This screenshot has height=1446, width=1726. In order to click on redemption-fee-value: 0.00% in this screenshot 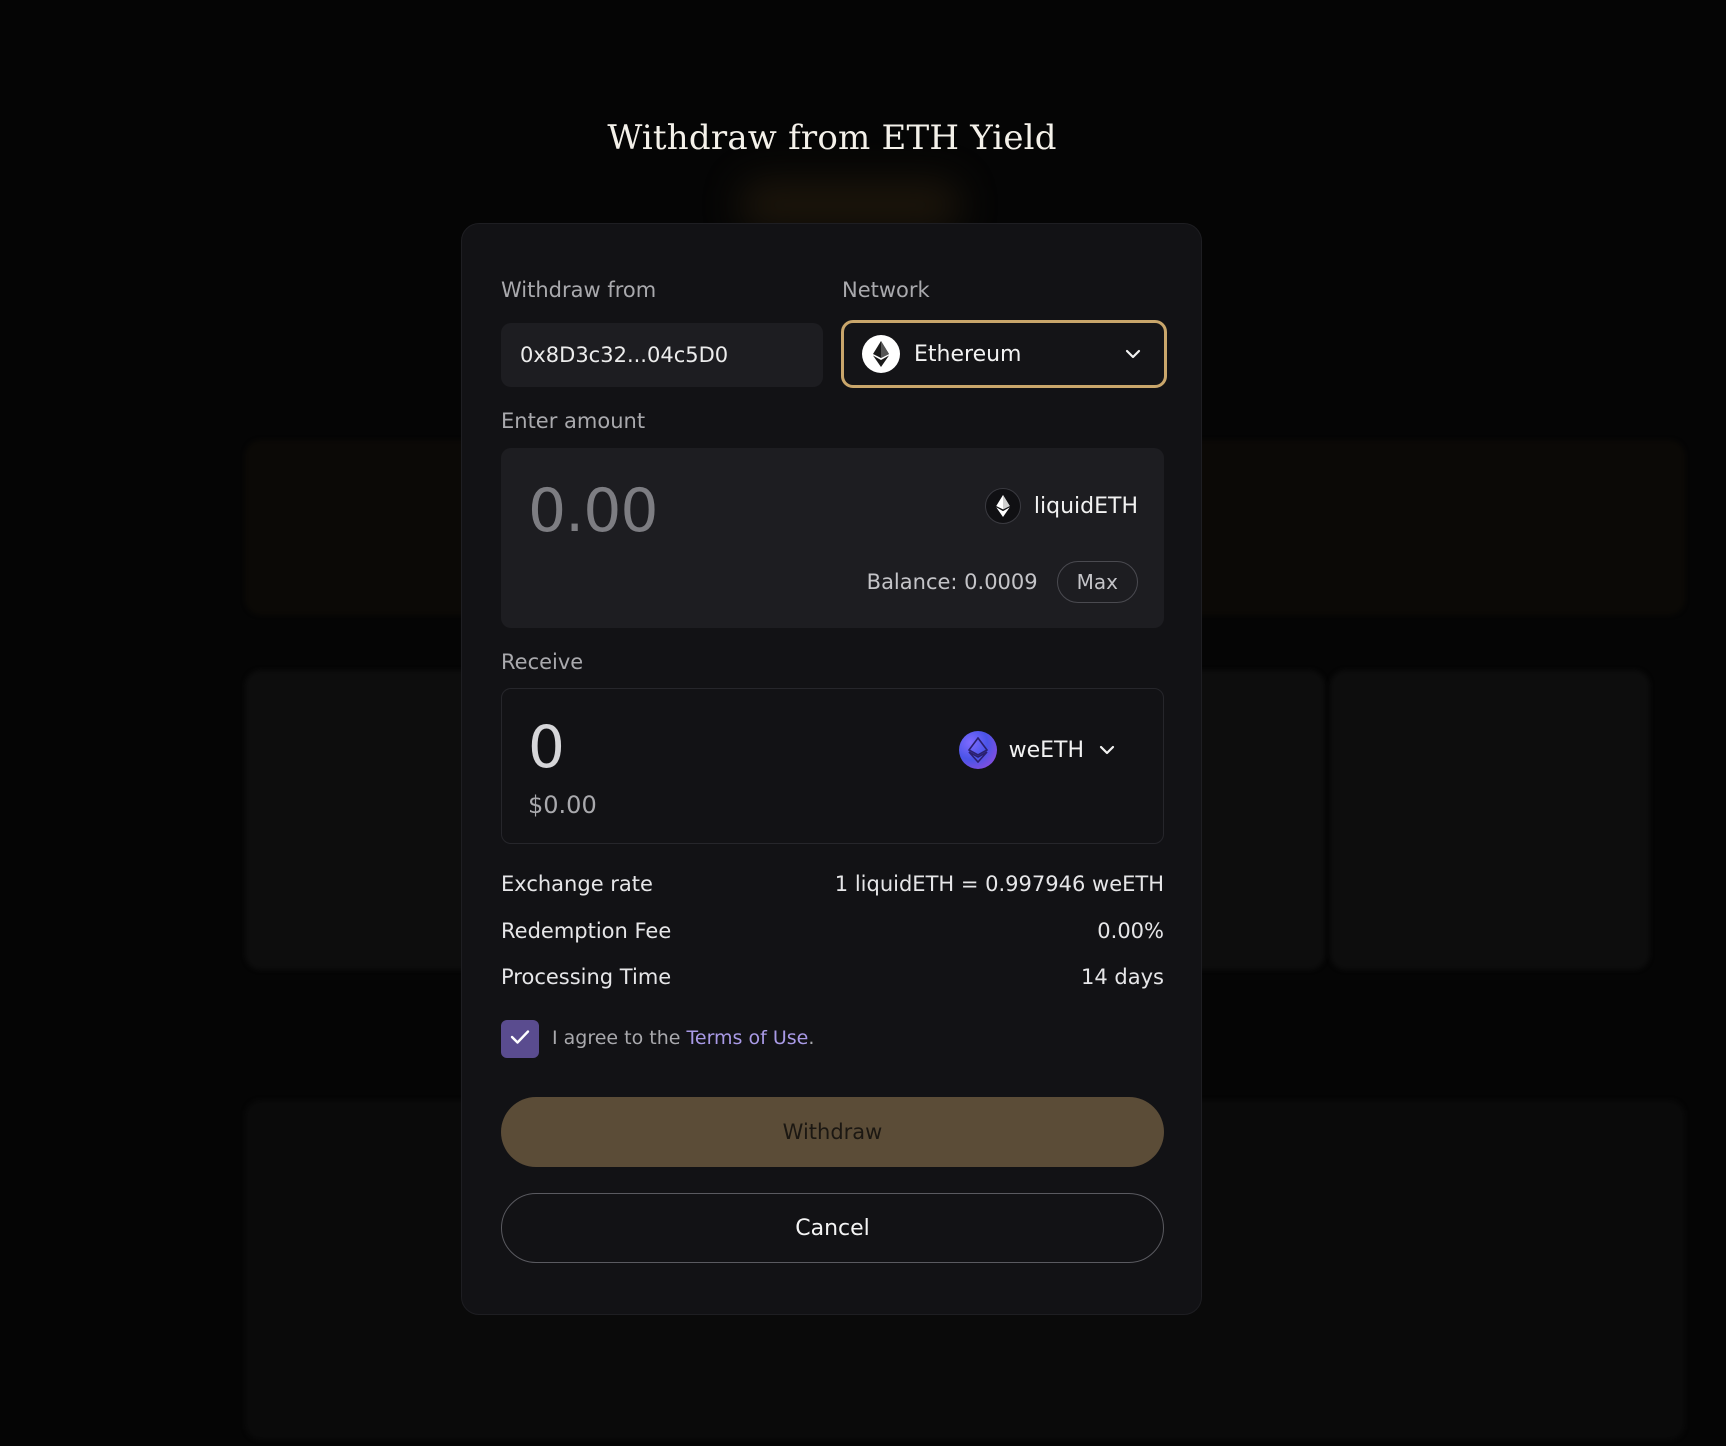, I will do `click(1130, 931)`.